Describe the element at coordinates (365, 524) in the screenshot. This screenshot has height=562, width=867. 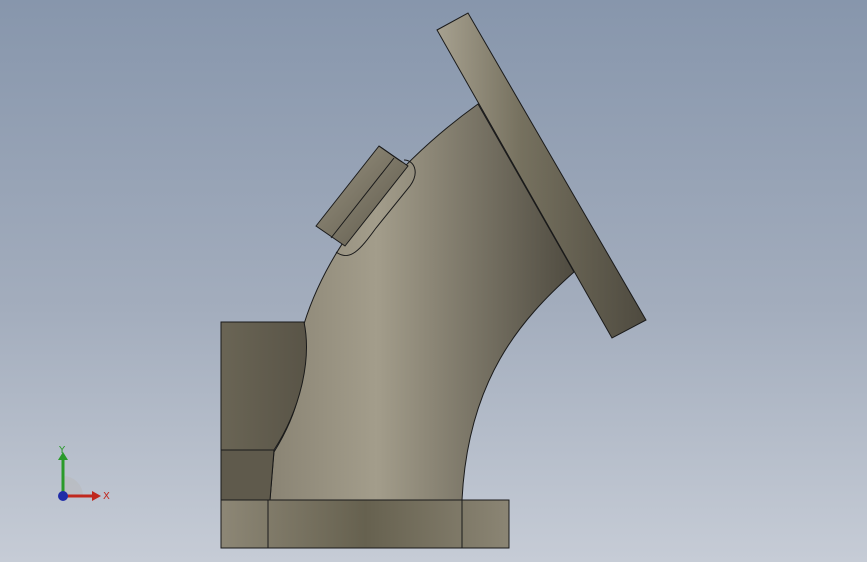
I see `base-flange` at that location.